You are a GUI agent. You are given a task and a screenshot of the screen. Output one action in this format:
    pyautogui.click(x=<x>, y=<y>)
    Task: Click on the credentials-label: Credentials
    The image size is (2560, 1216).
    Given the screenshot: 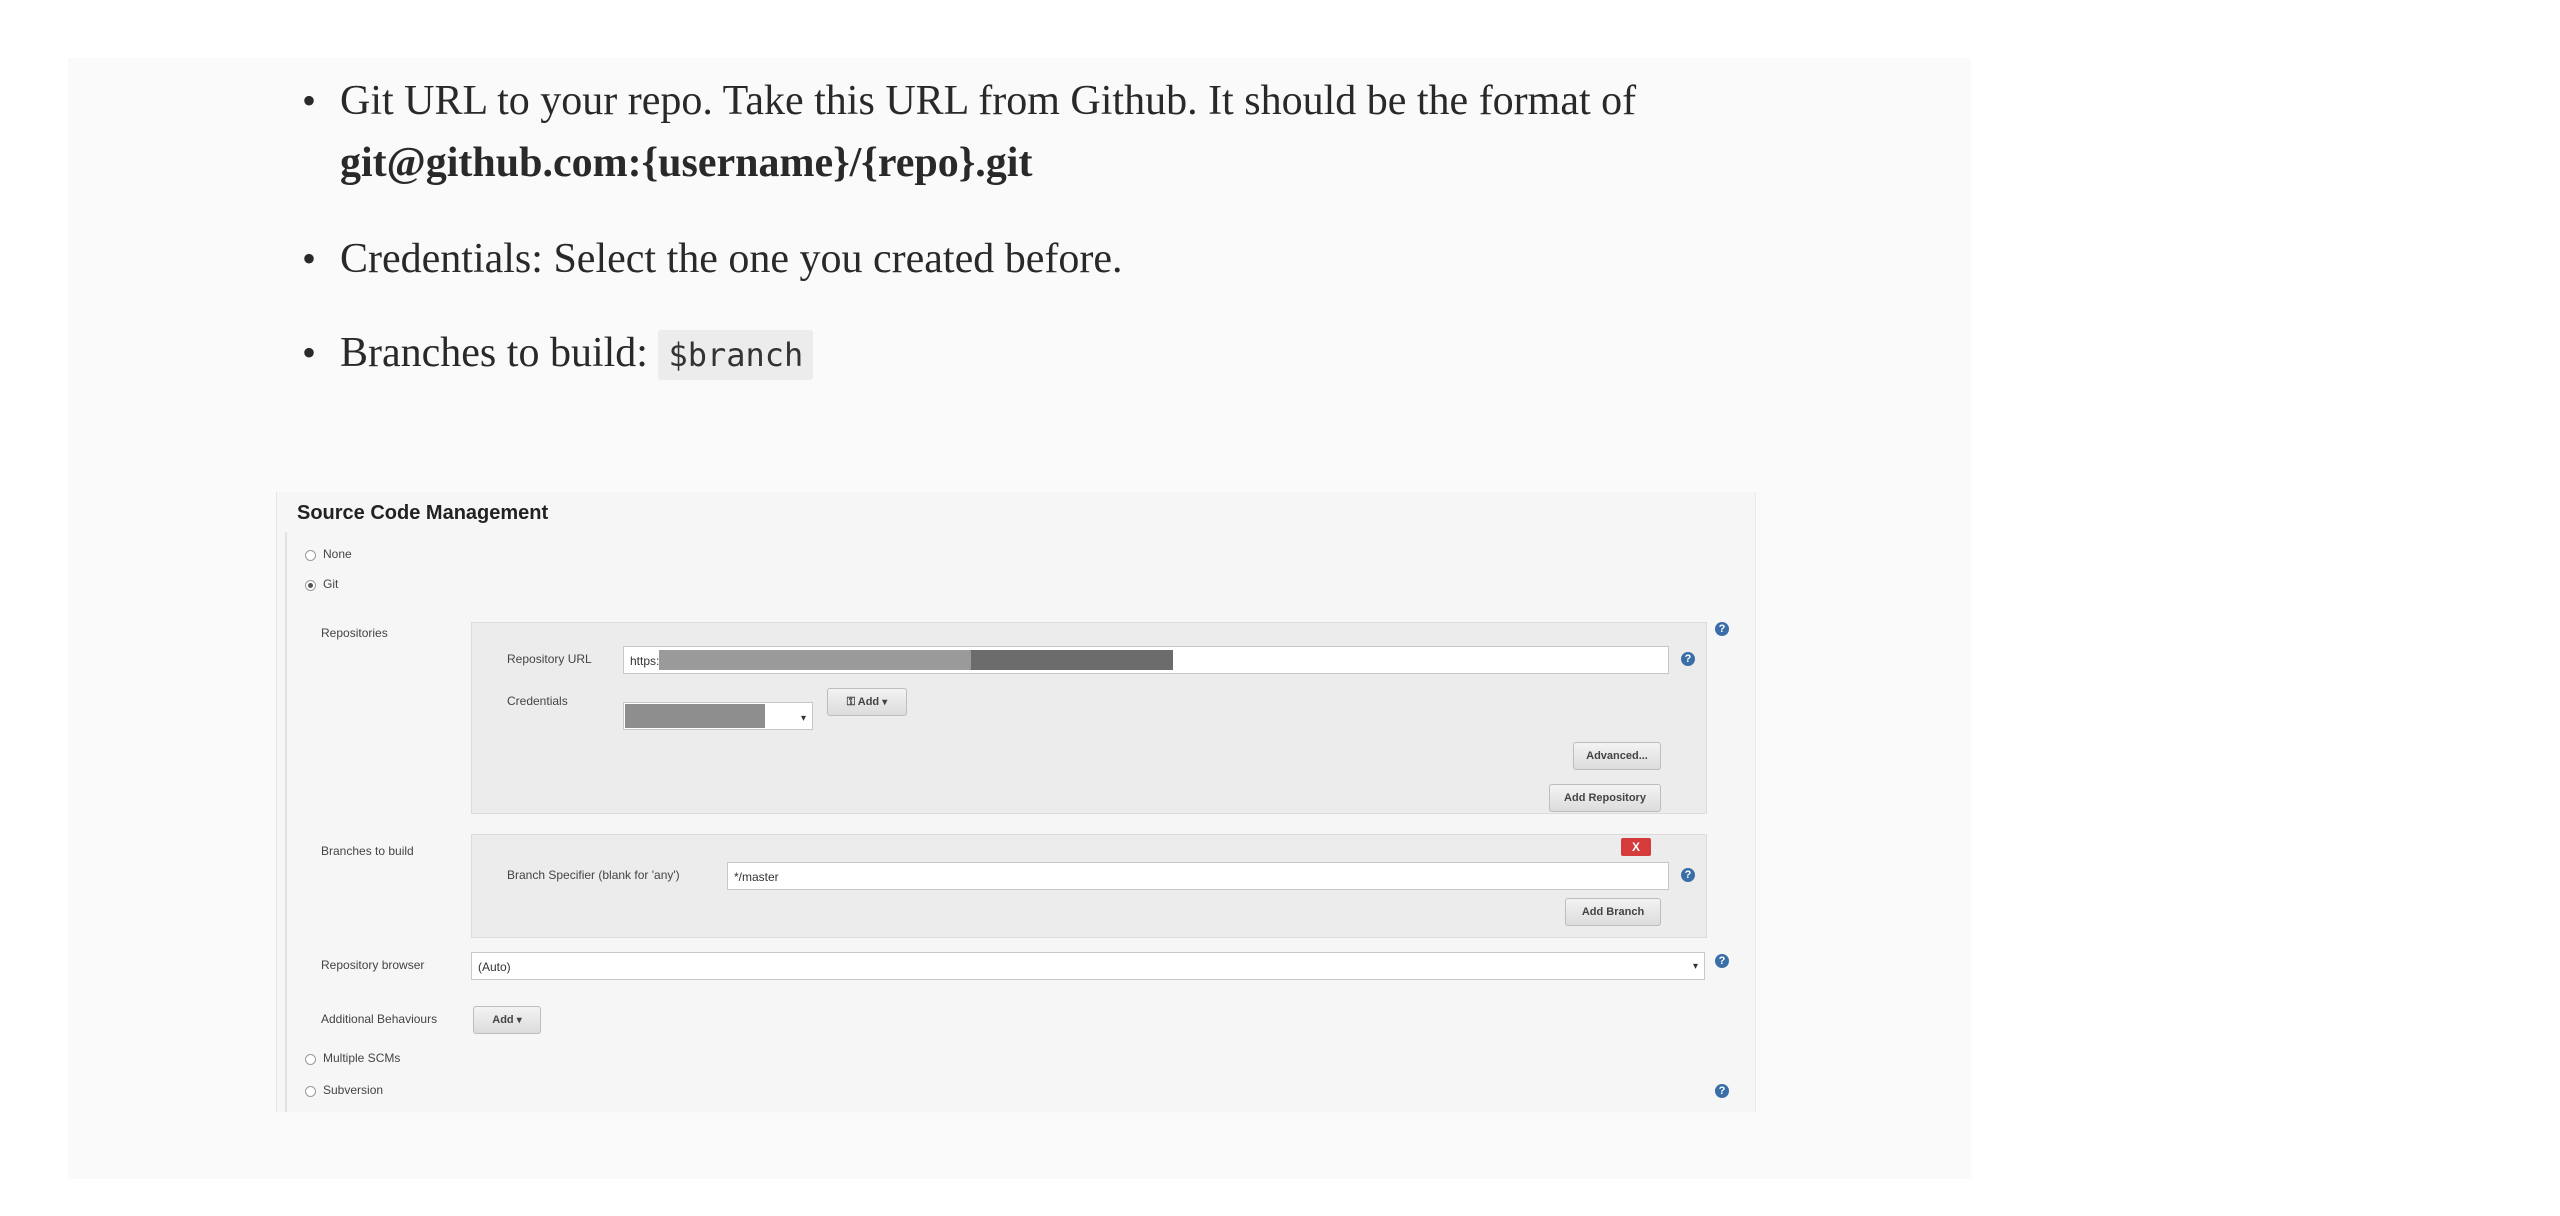 What is the action you would take?
    pyautogui.click(x=537, y=701)
    